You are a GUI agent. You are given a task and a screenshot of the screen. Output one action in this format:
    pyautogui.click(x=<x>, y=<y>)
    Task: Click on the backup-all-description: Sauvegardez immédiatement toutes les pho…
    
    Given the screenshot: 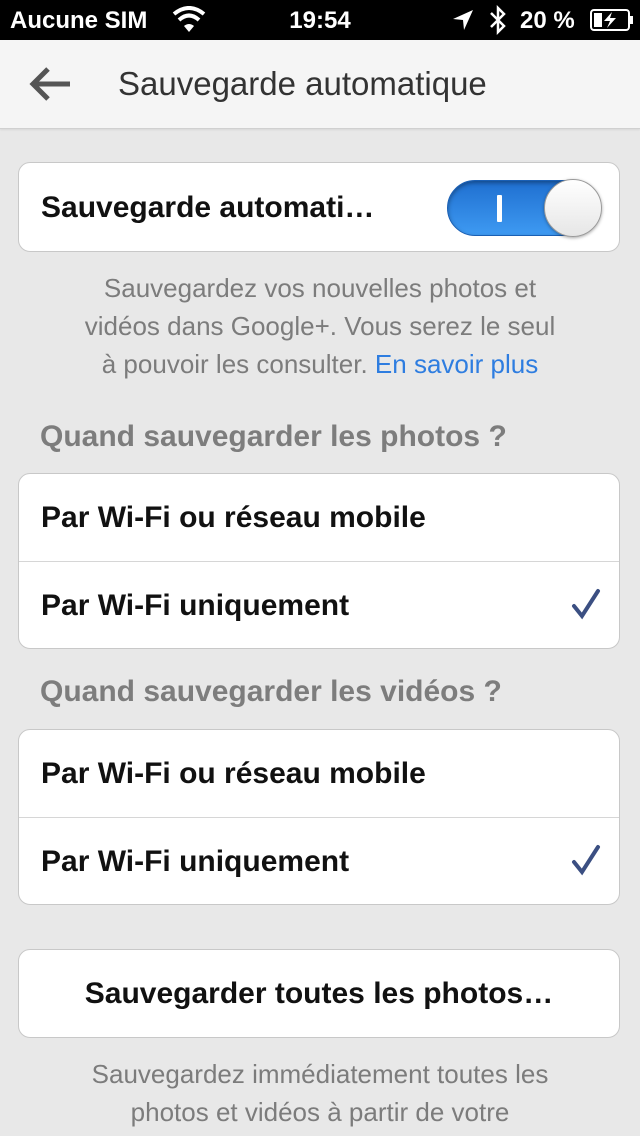 What is the action you would take?
    pyautogui.click(x=320, y=1093)
    